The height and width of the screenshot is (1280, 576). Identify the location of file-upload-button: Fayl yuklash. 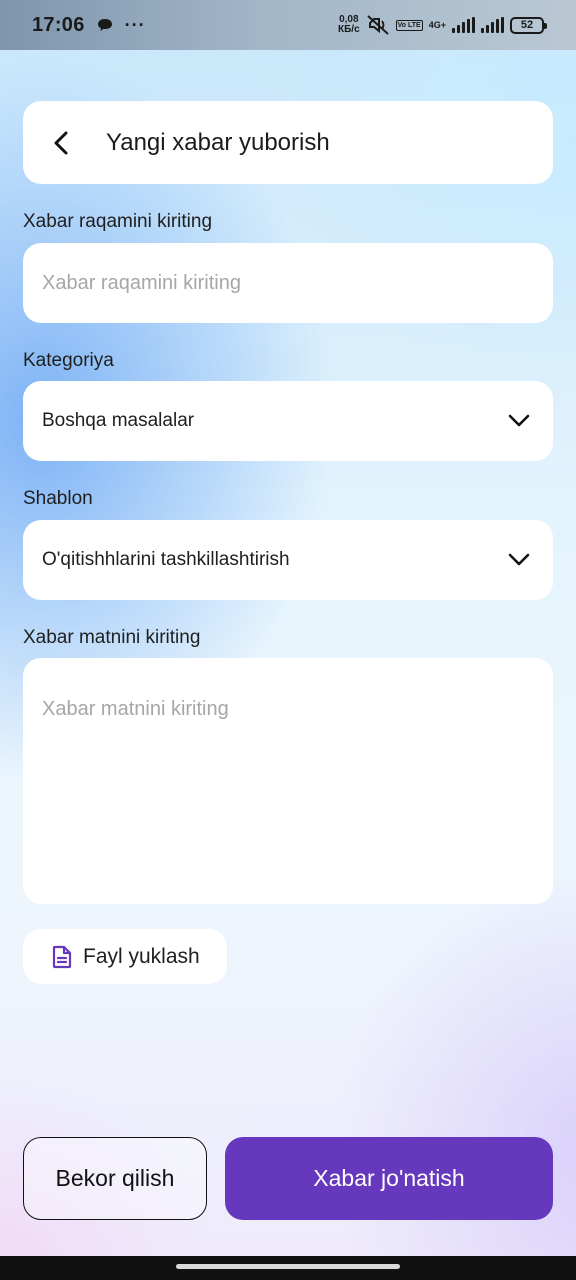
(125, 956).